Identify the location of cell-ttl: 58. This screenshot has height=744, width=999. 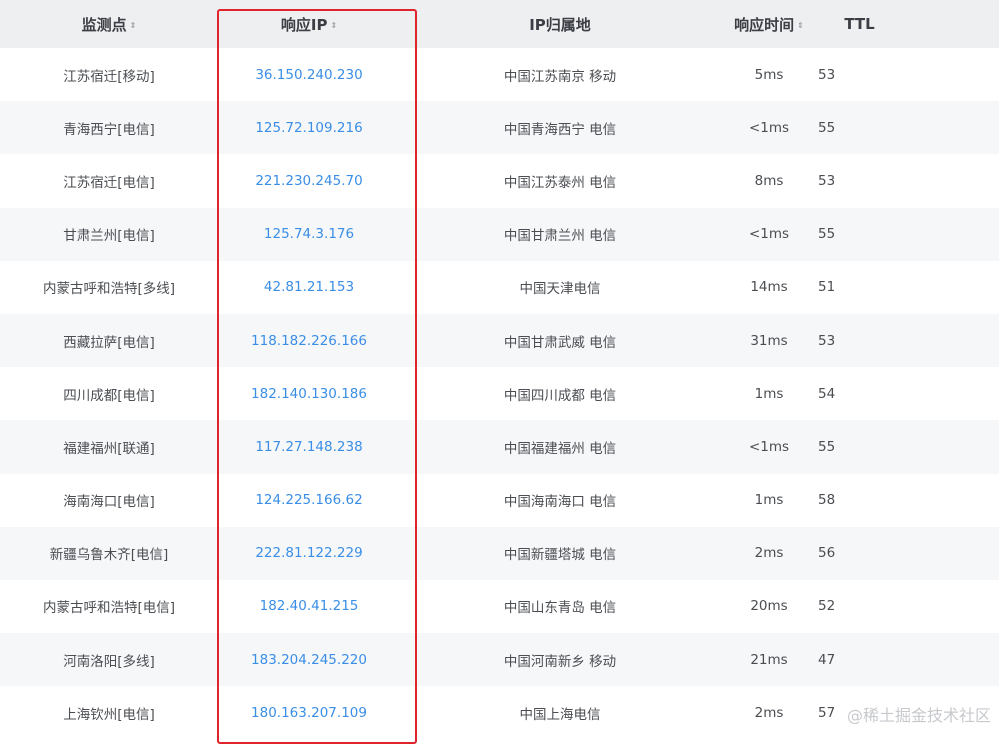
(827, 500).